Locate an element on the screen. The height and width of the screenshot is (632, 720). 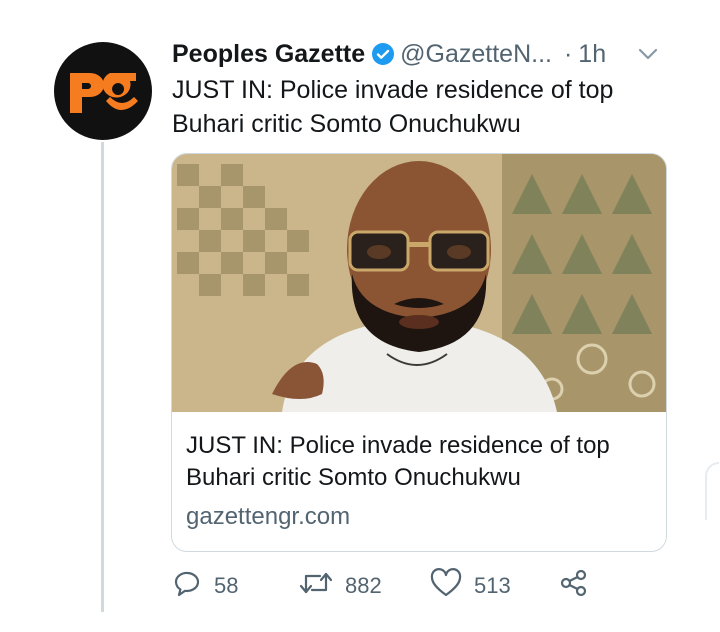
chevron-down-icon is located at coordinates (648, 57).